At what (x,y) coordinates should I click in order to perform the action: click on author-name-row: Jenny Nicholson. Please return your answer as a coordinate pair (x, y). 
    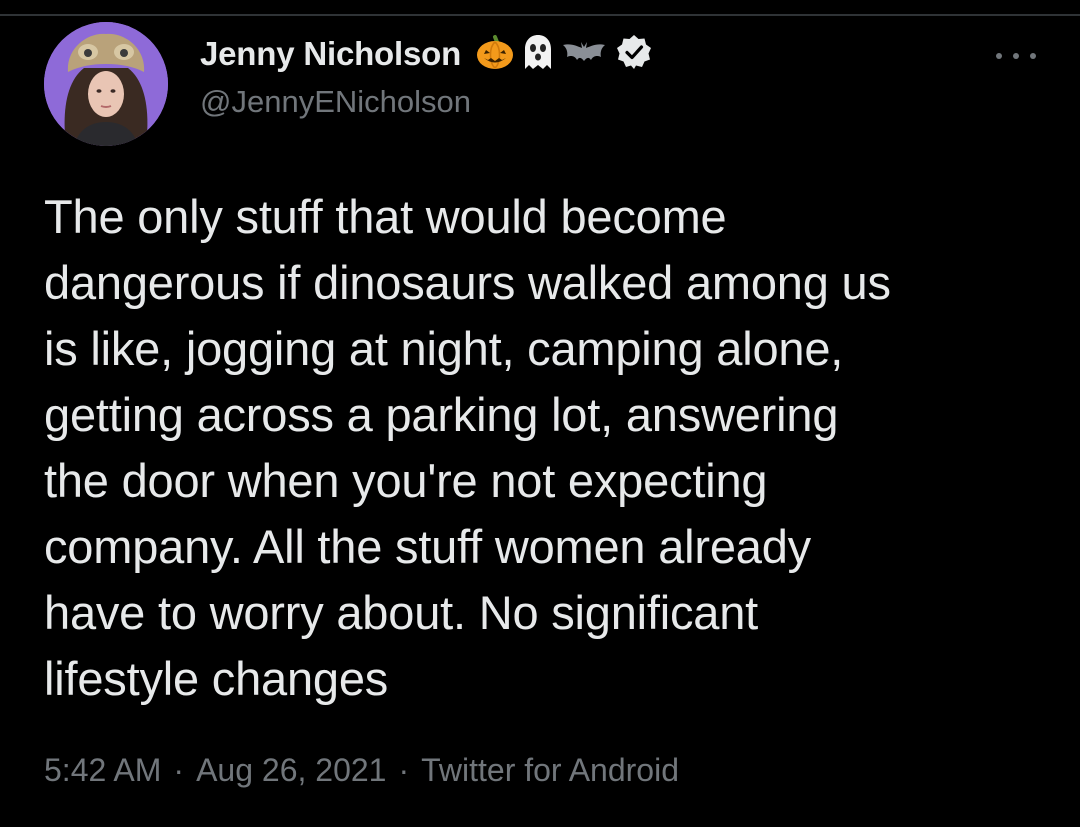
    Looking at the image, I should click on (426, 54).